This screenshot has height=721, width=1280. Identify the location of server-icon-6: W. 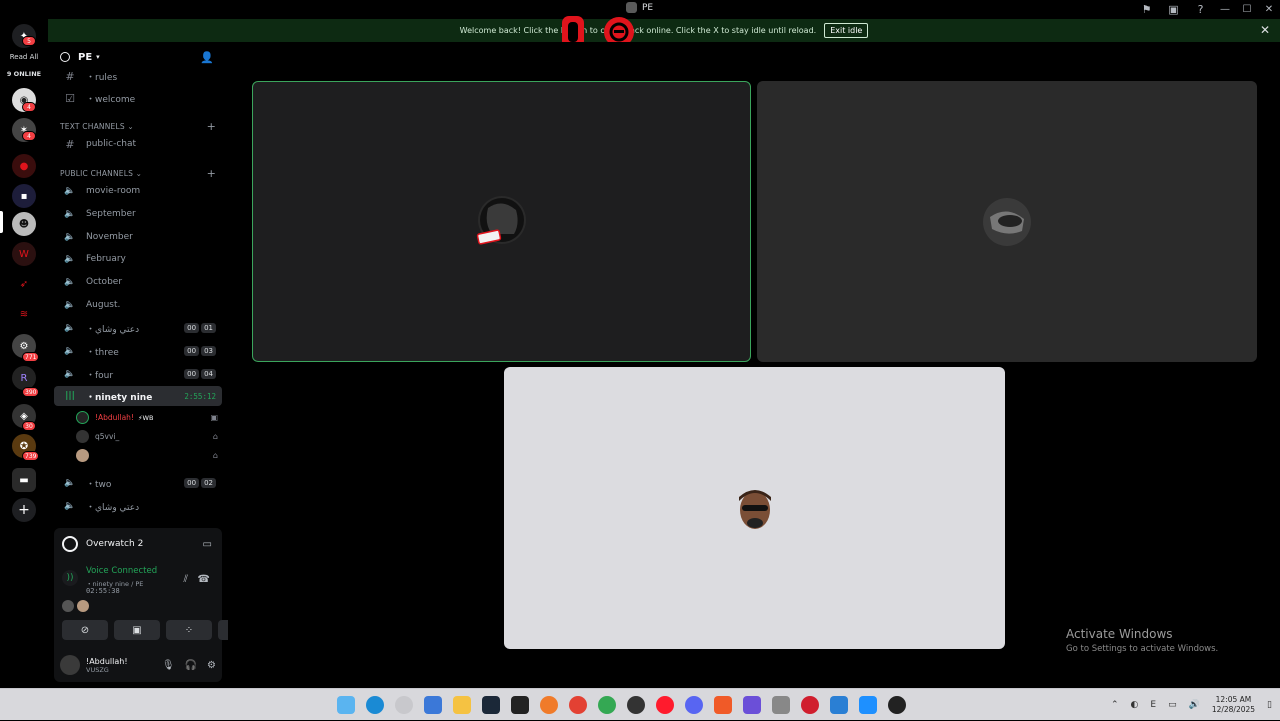
(24, 254).